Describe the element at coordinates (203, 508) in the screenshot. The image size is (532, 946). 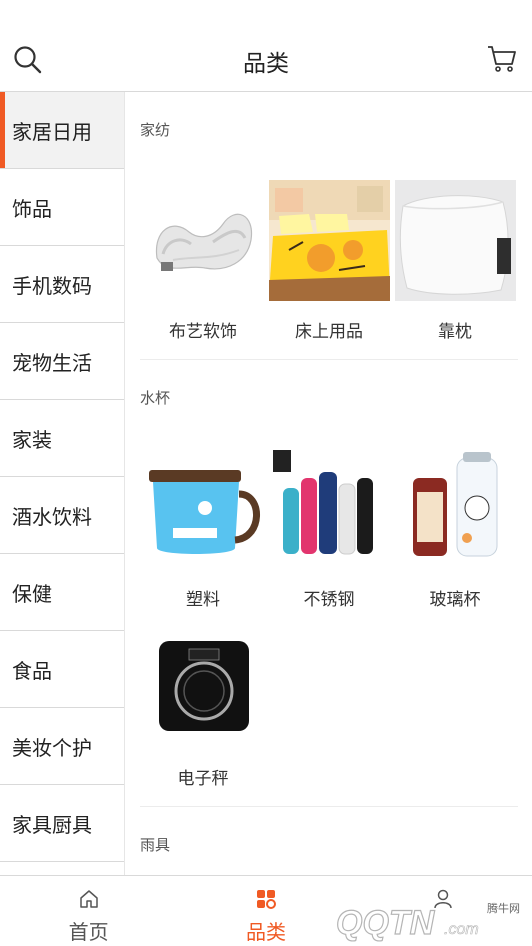
I see `mug-image` at that location.